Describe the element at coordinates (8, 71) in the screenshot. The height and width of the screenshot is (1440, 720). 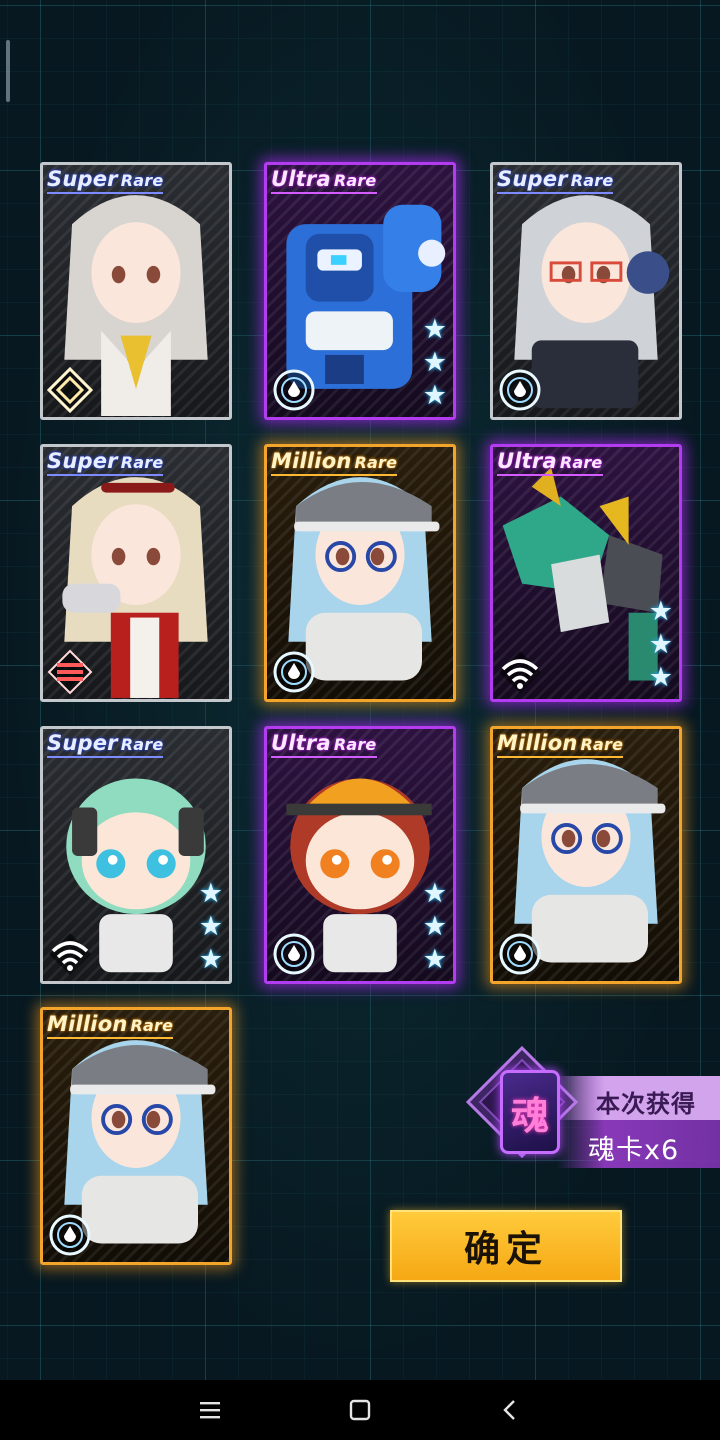
I see `edge-indicator` at that location.